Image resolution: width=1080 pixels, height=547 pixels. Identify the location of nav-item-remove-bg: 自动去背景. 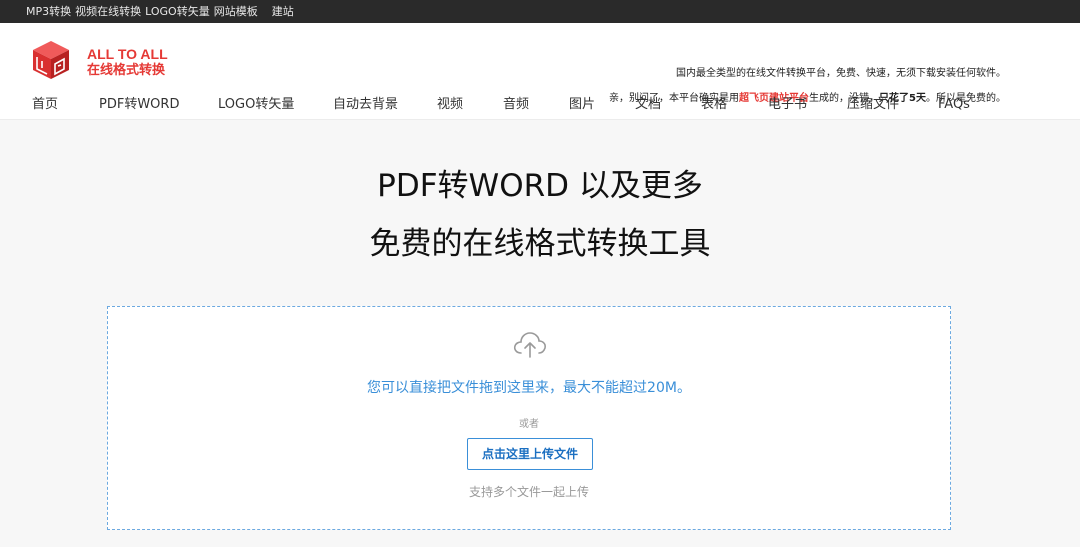
(365, 105).